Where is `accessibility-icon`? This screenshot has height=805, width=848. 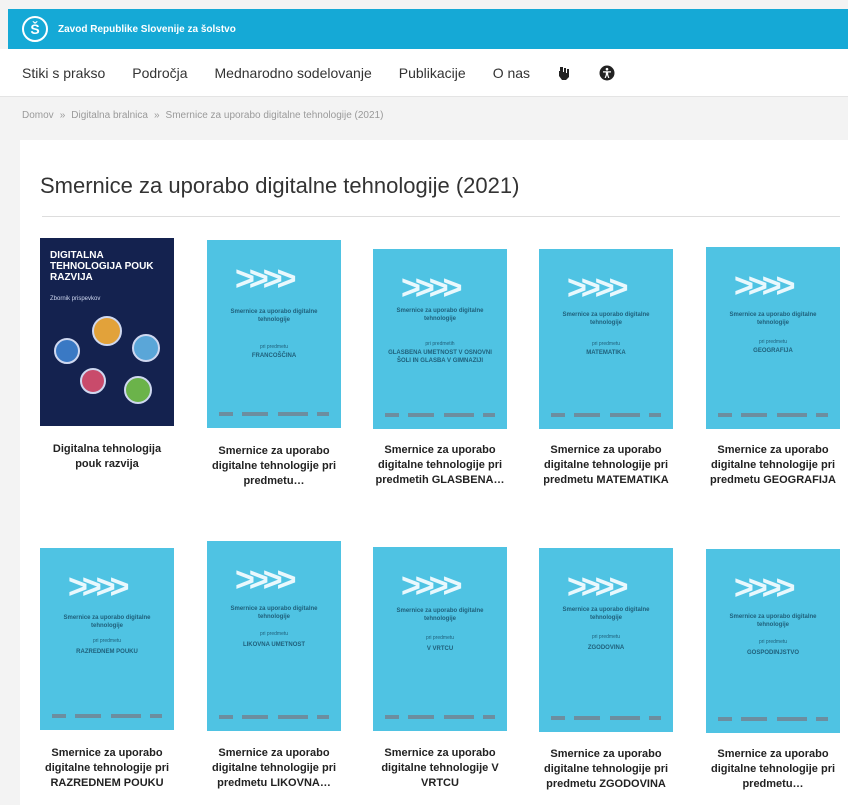
accessibility-icon is located at coordinates (607, 73).